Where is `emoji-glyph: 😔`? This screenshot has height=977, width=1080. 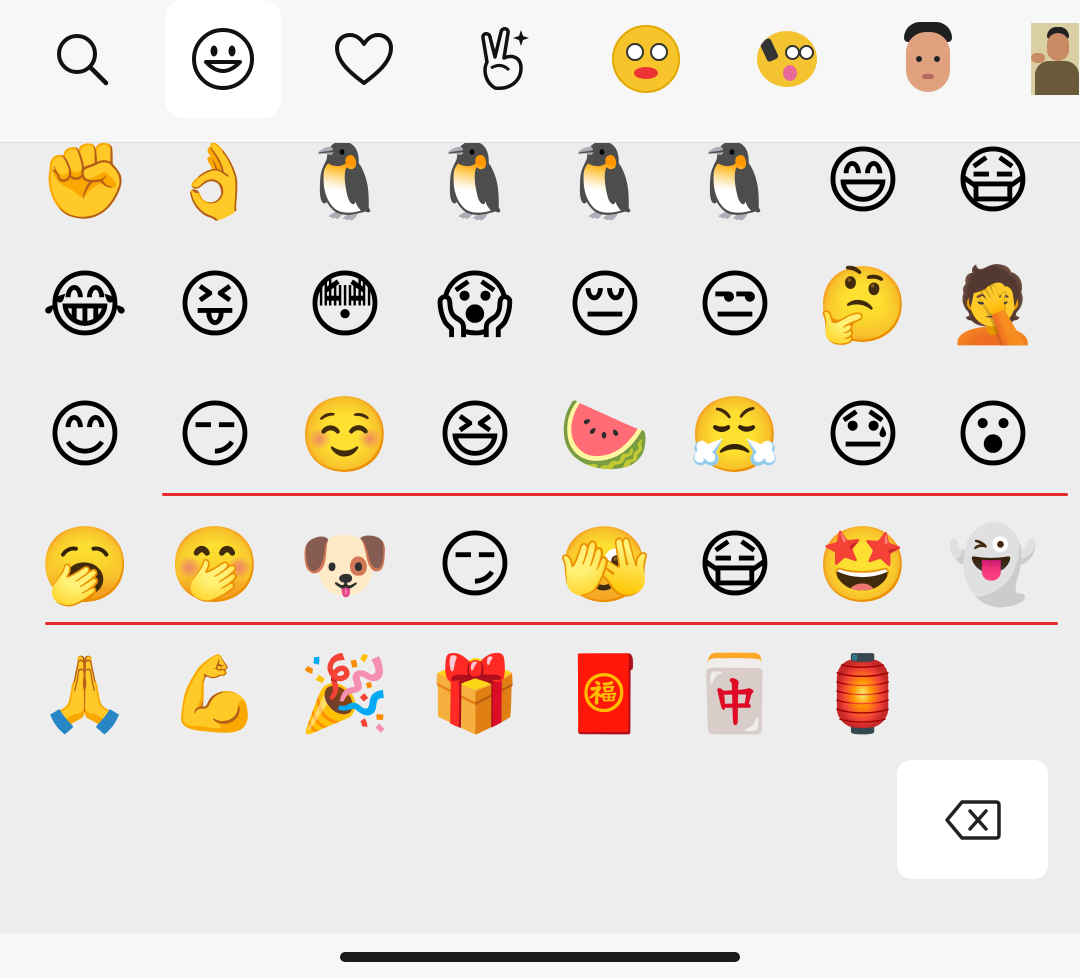 emoji-glyph: 😔 is located at coordinates (605, 305).